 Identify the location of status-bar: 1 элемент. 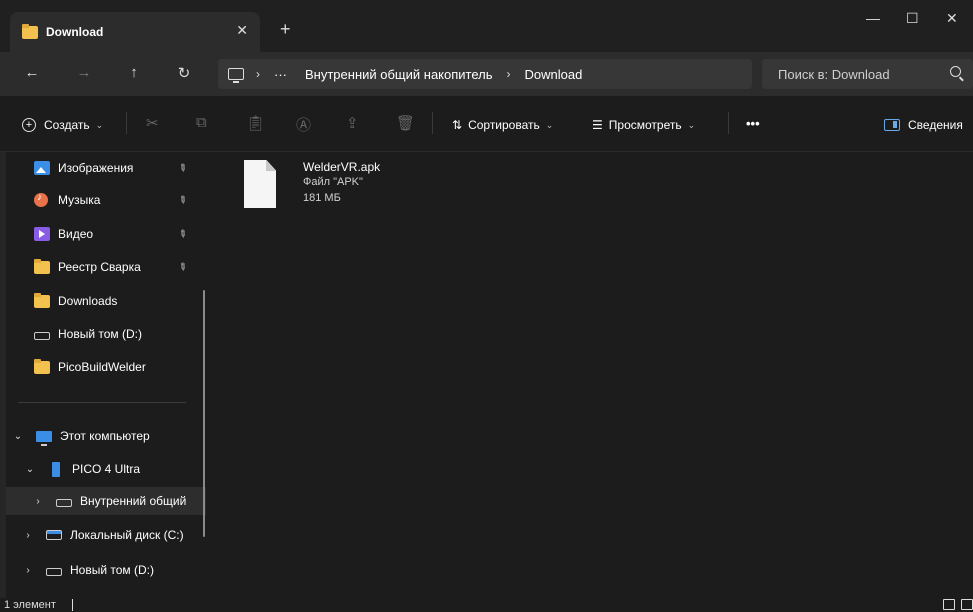
(486, 605).